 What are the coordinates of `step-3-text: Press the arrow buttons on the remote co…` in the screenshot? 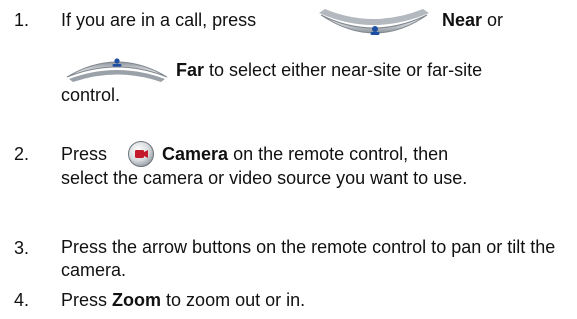 It's located at (308, 258).